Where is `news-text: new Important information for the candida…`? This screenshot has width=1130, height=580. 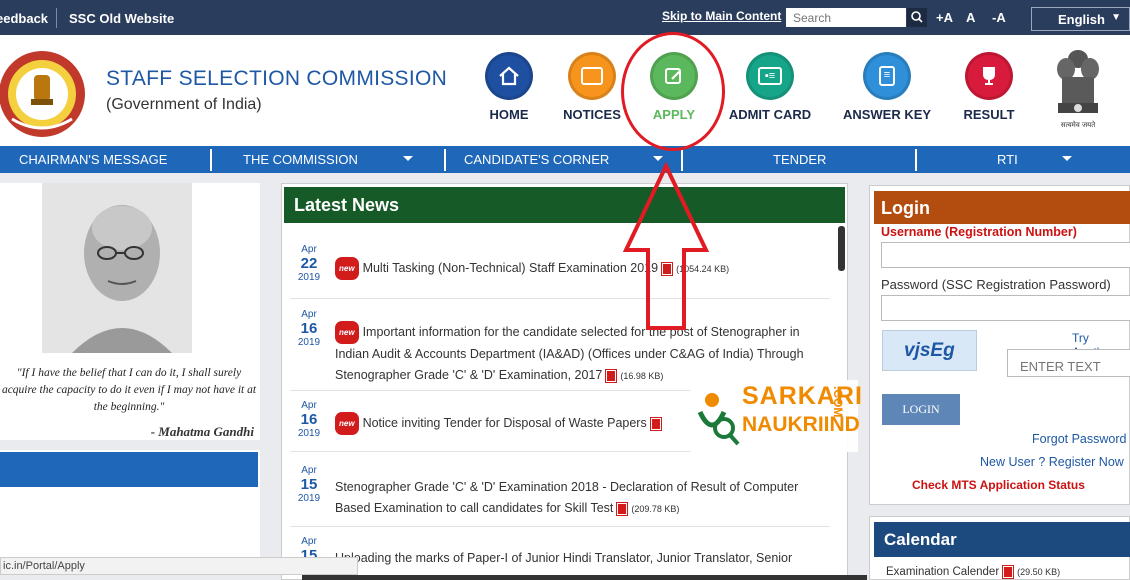
news-text: new Important information for the candida… is located at coordinates (582, 354).